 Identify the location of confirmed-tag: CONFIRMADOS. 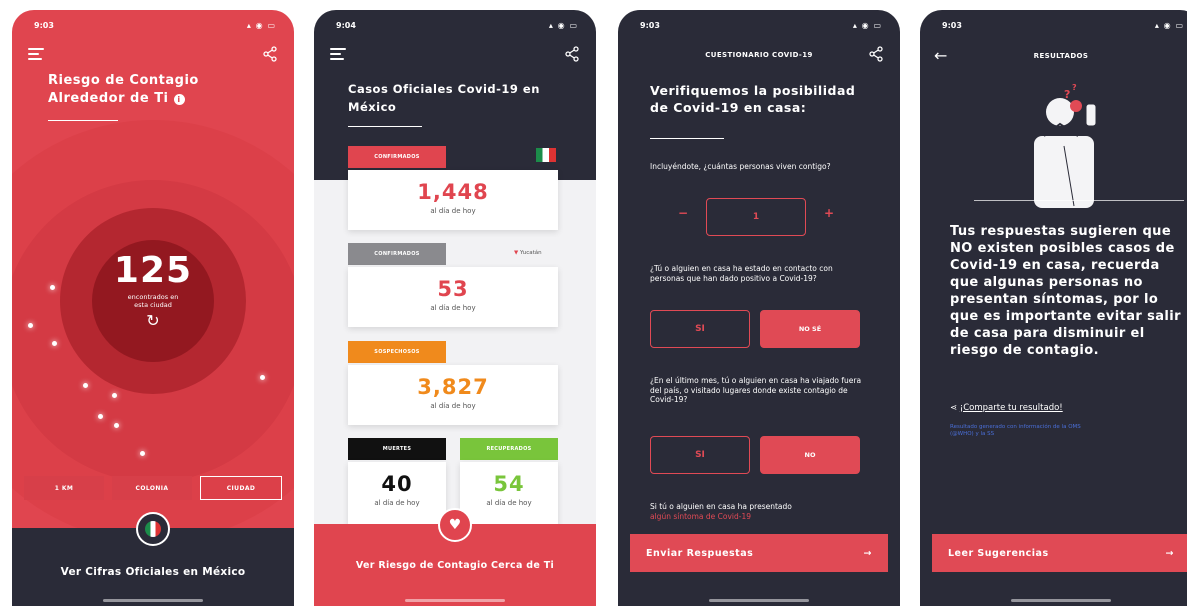
(397, 157).